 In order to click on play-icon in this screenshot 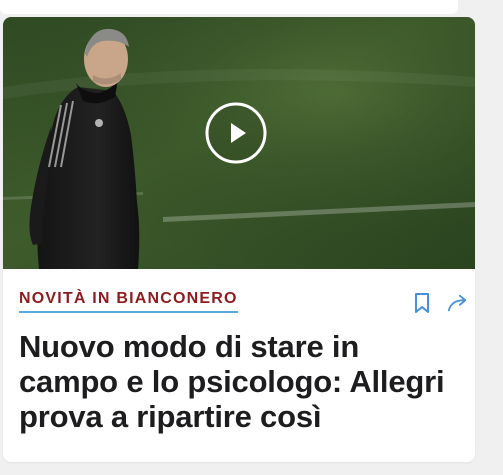, I will do `click(236, 133)`.